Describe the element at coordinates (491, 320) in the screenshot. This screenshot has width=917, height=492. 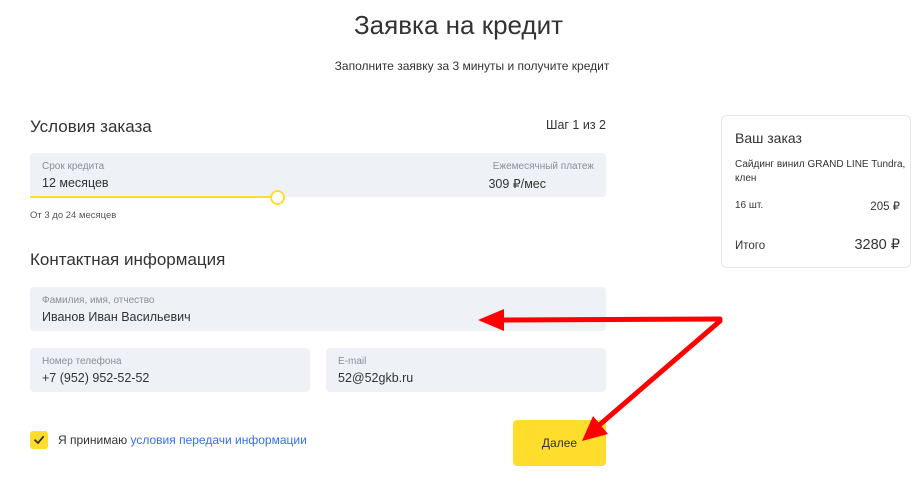
I see `annotation-arrowhead-left` at that location.